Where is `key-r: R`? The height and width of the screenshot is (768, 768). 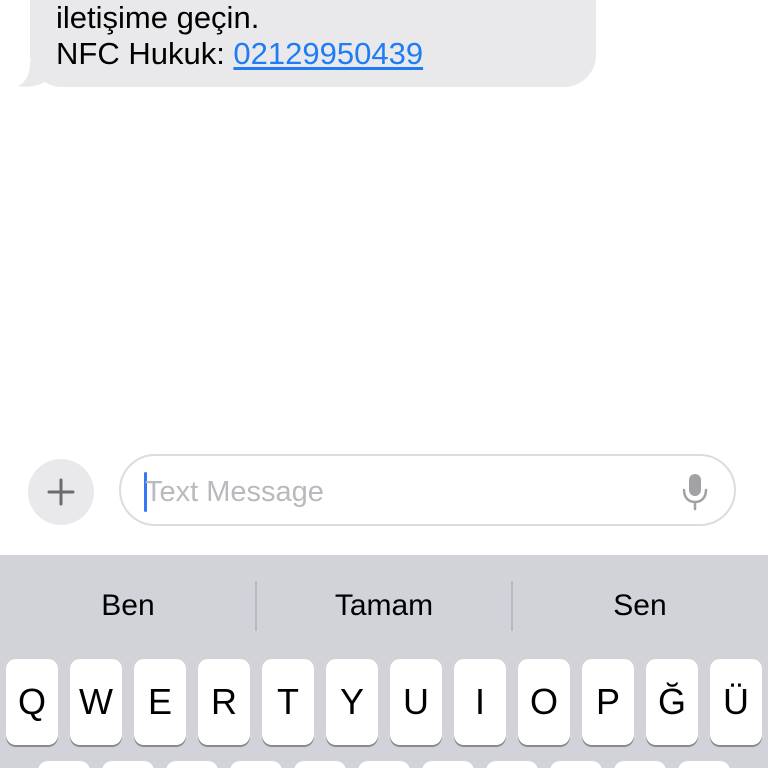 key-r: R is located at coordinates (224, 702).